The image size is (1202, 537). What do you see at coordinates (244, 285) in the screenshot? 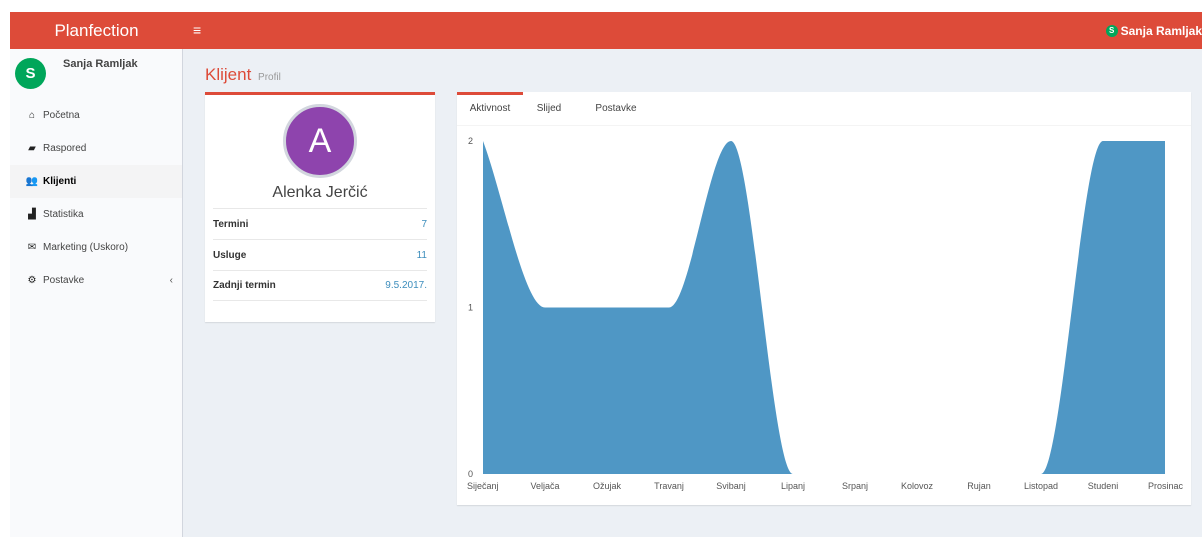
I see `stat-label: Zadnji termin` at bounding box center [244, 285].